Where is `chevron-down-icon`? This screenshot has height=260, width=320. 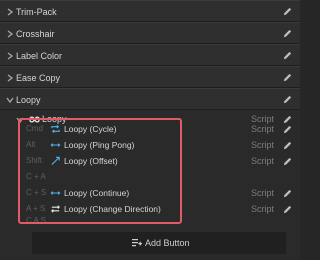 chevron-down-icon is located at coordinates (10, 100).